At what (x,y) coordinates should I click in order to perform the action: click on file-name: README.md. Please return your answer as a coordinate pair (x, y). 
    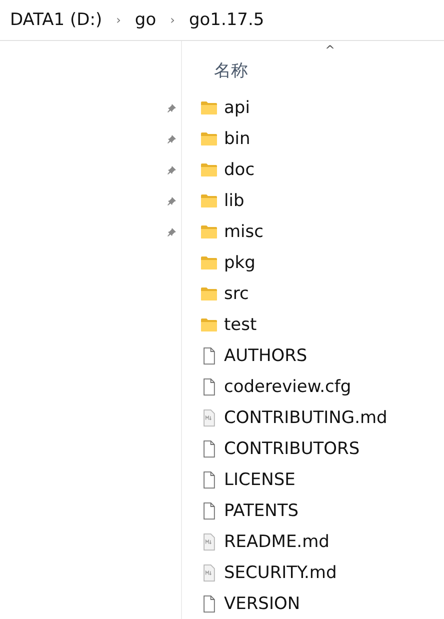
    Looking at the image, I should click on (277, 542).